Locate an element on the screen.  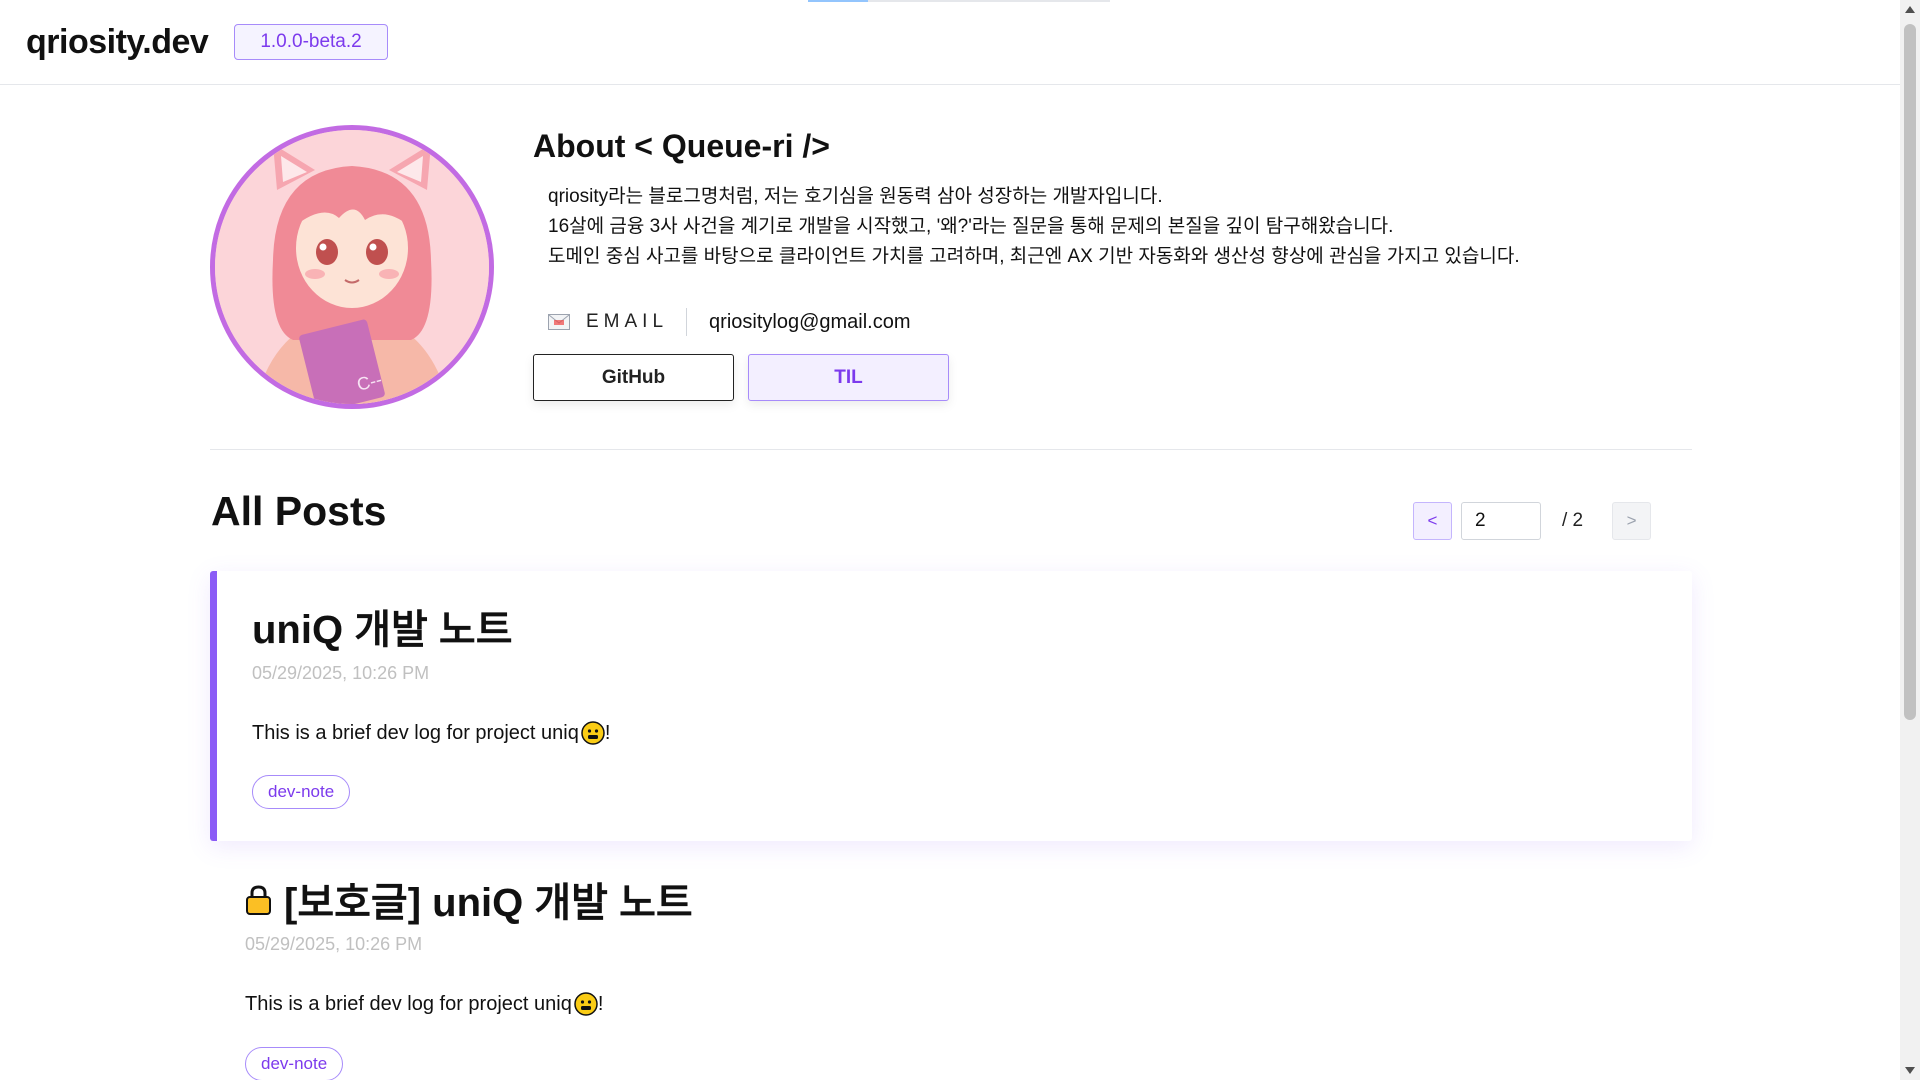
site-header: qriosity.dev 1.0.0-beta.2 is located at coordinates (950, 42).